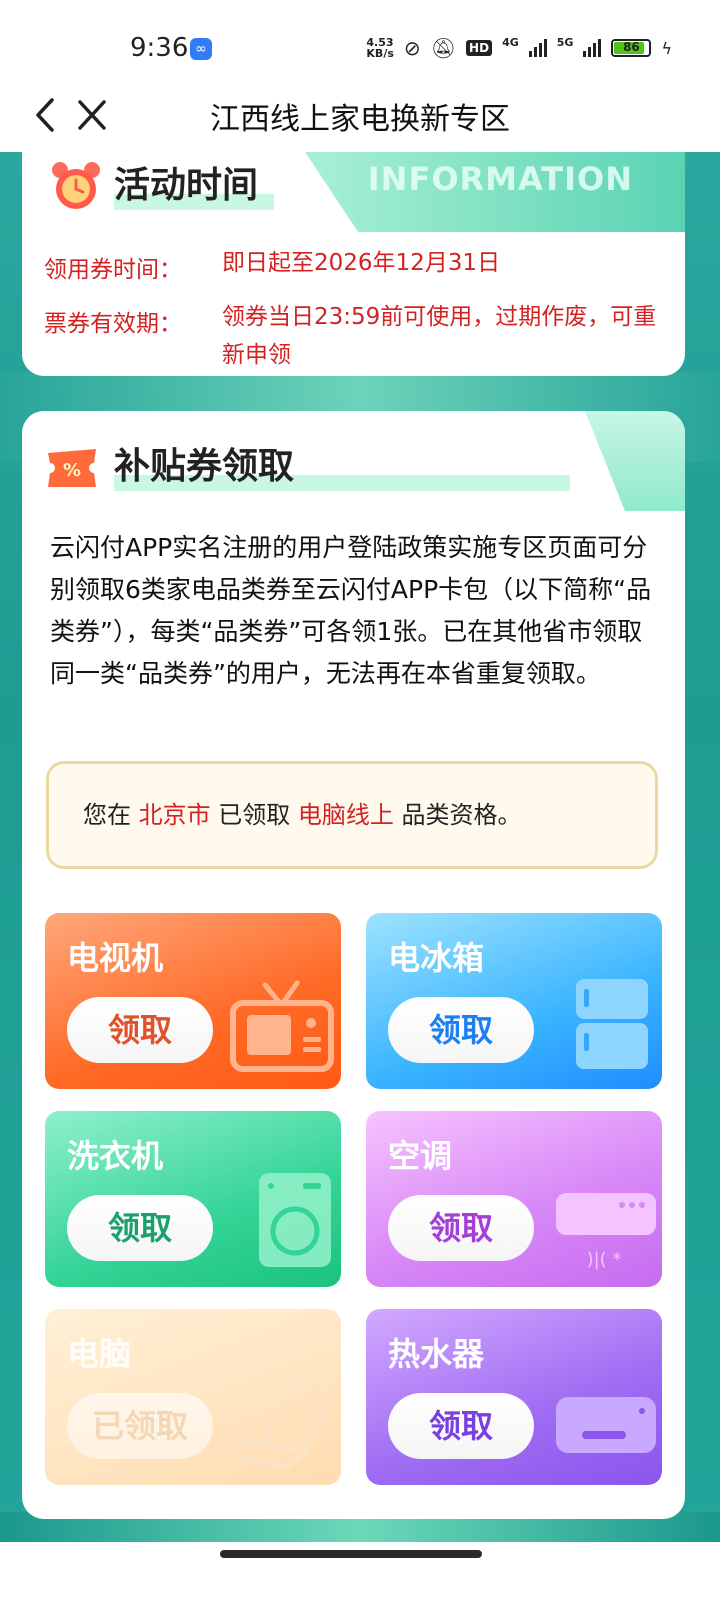 This screenshot has width=720, height=1600. I want to click on alarm-clock-icon, so click(76, 185).